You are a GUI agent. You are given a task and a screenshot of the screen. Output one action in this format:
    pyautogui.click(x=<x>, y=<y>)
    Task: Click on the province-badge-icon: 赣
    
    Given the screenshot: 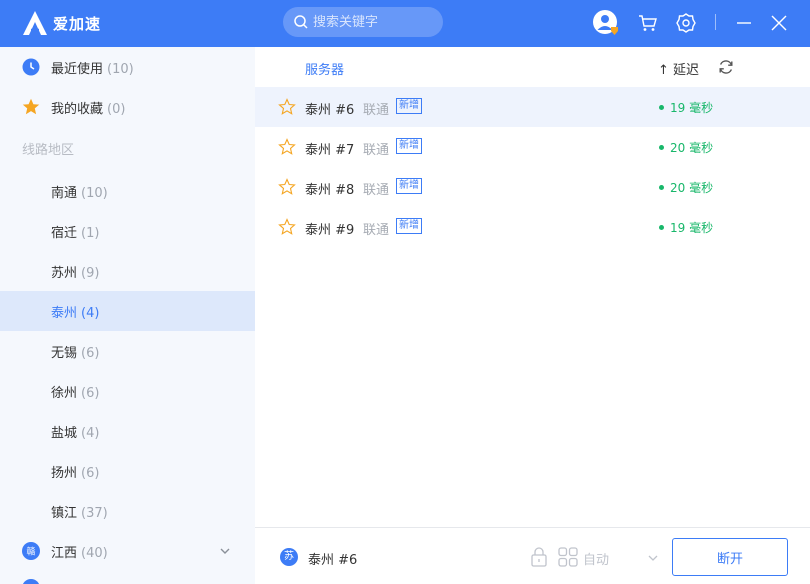 What is the action you would take?
    pyautogui.click(x=31, y=551)
    